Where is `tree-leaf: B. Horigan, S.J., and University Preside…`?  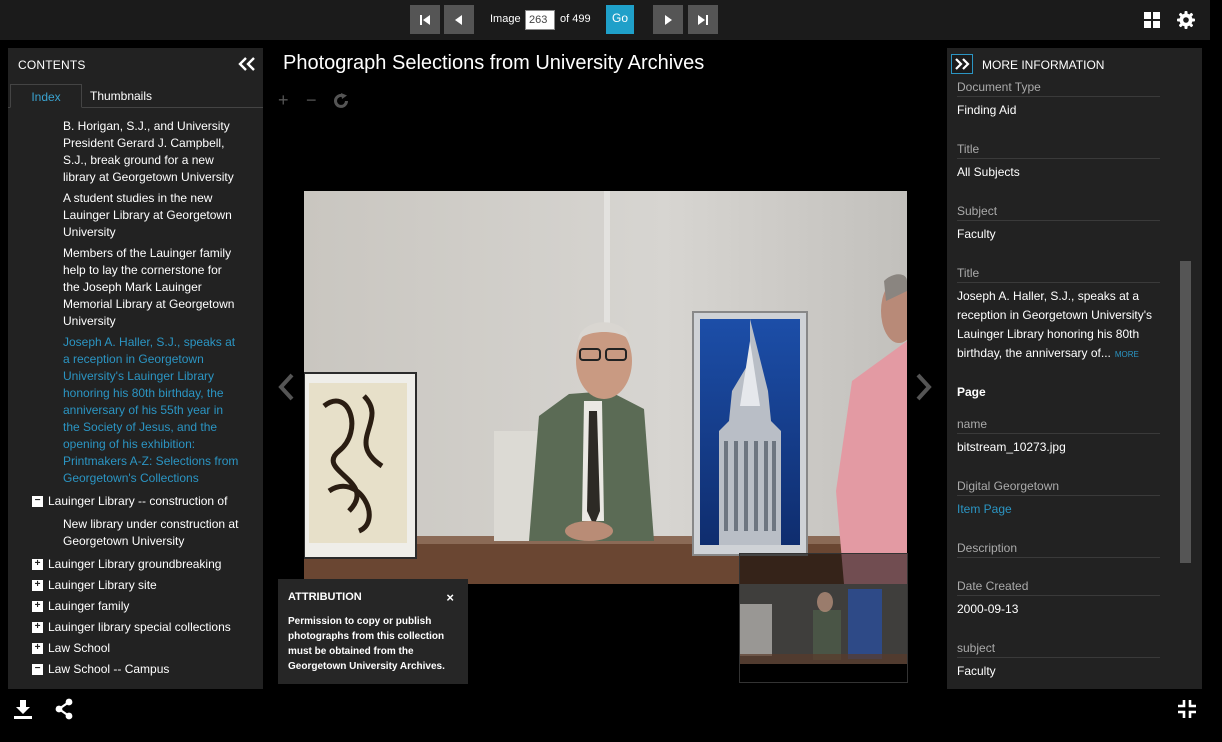
tree-leaf: B. Horigan, S.J., and University Preside… is located at coordinates (153, 152).